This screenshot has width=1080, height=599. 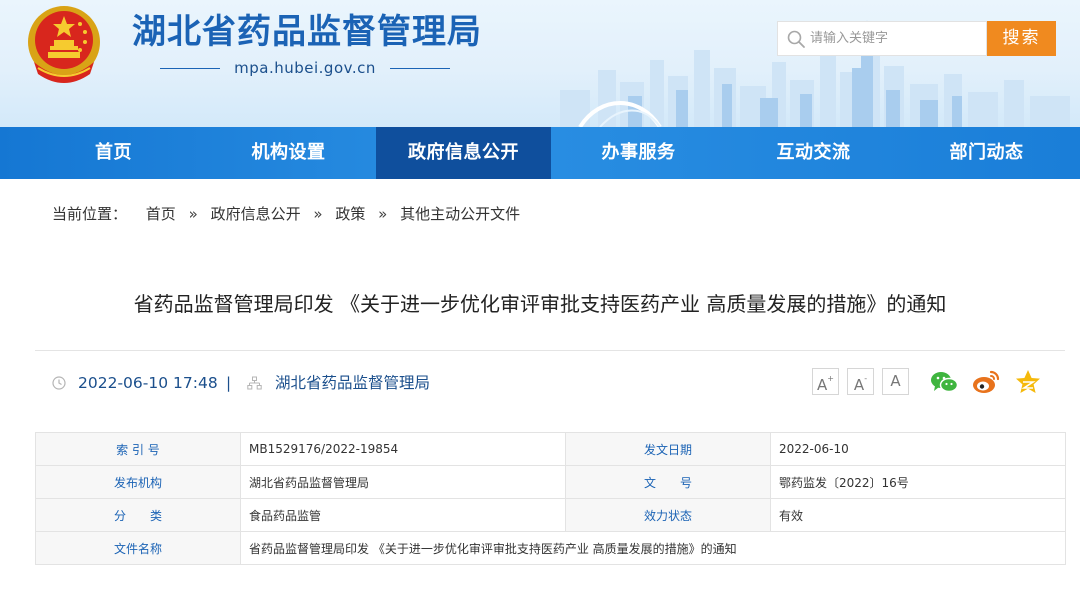 What do you see at coordinates (90, 214) in the screenshot?
I see `breadcrumb-prefix: 当前位置：` at bounding box center [90, 214].